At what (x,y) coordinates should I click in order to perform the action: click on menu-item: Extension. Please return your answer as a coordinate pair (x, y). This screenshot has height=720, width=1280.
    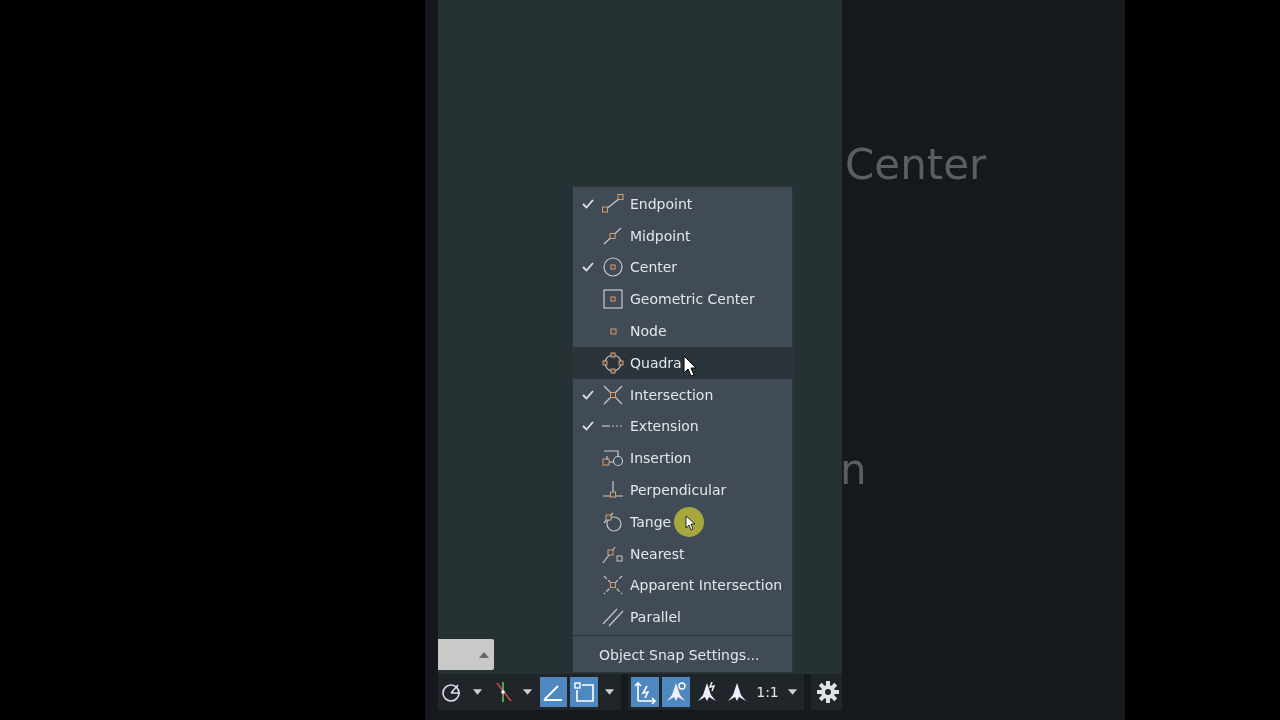
    Looking at the image, I should click on (682, 426).